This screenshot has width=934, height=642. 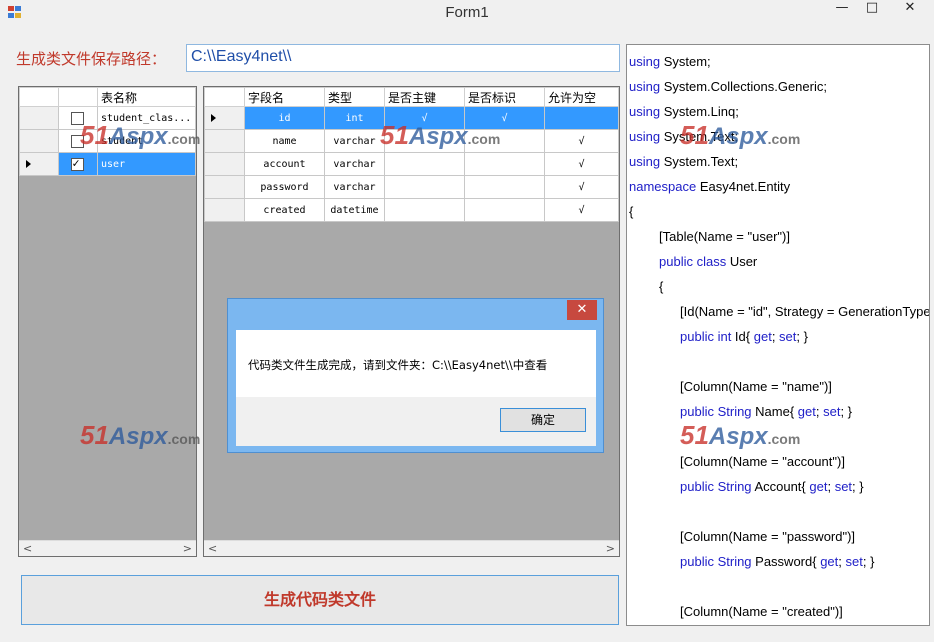 I want to click on fields-grid-hscrollbar: < >, so click(x=411, y=548).